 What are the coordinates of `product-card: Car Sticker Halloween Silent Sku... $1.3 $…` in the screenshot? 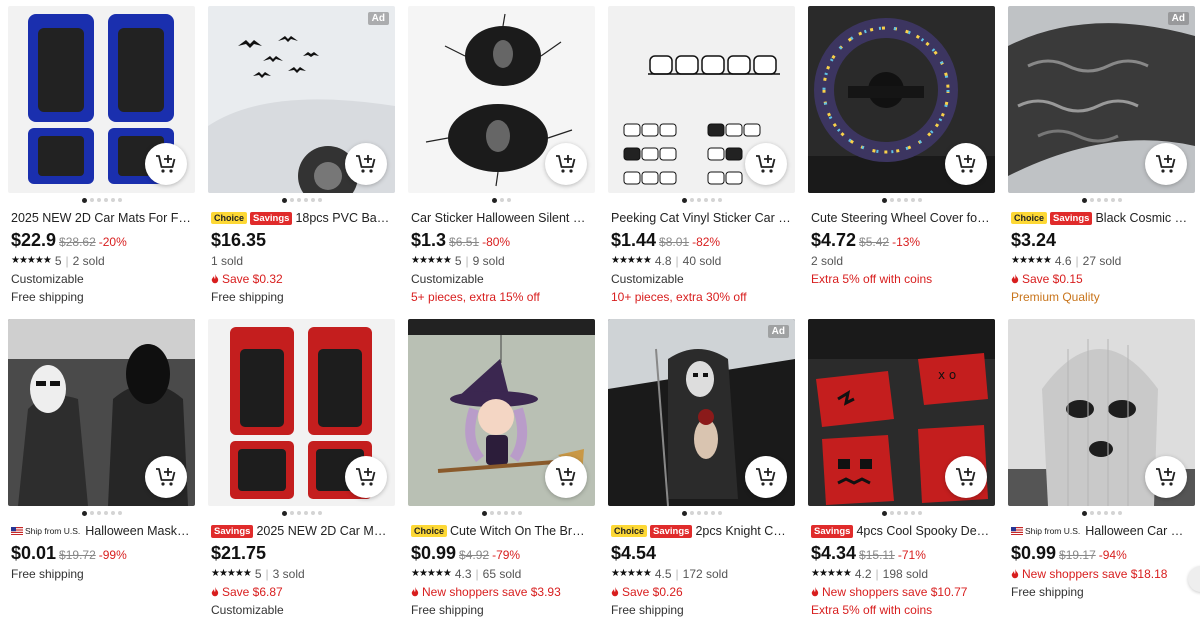 It's located at (501, 162).